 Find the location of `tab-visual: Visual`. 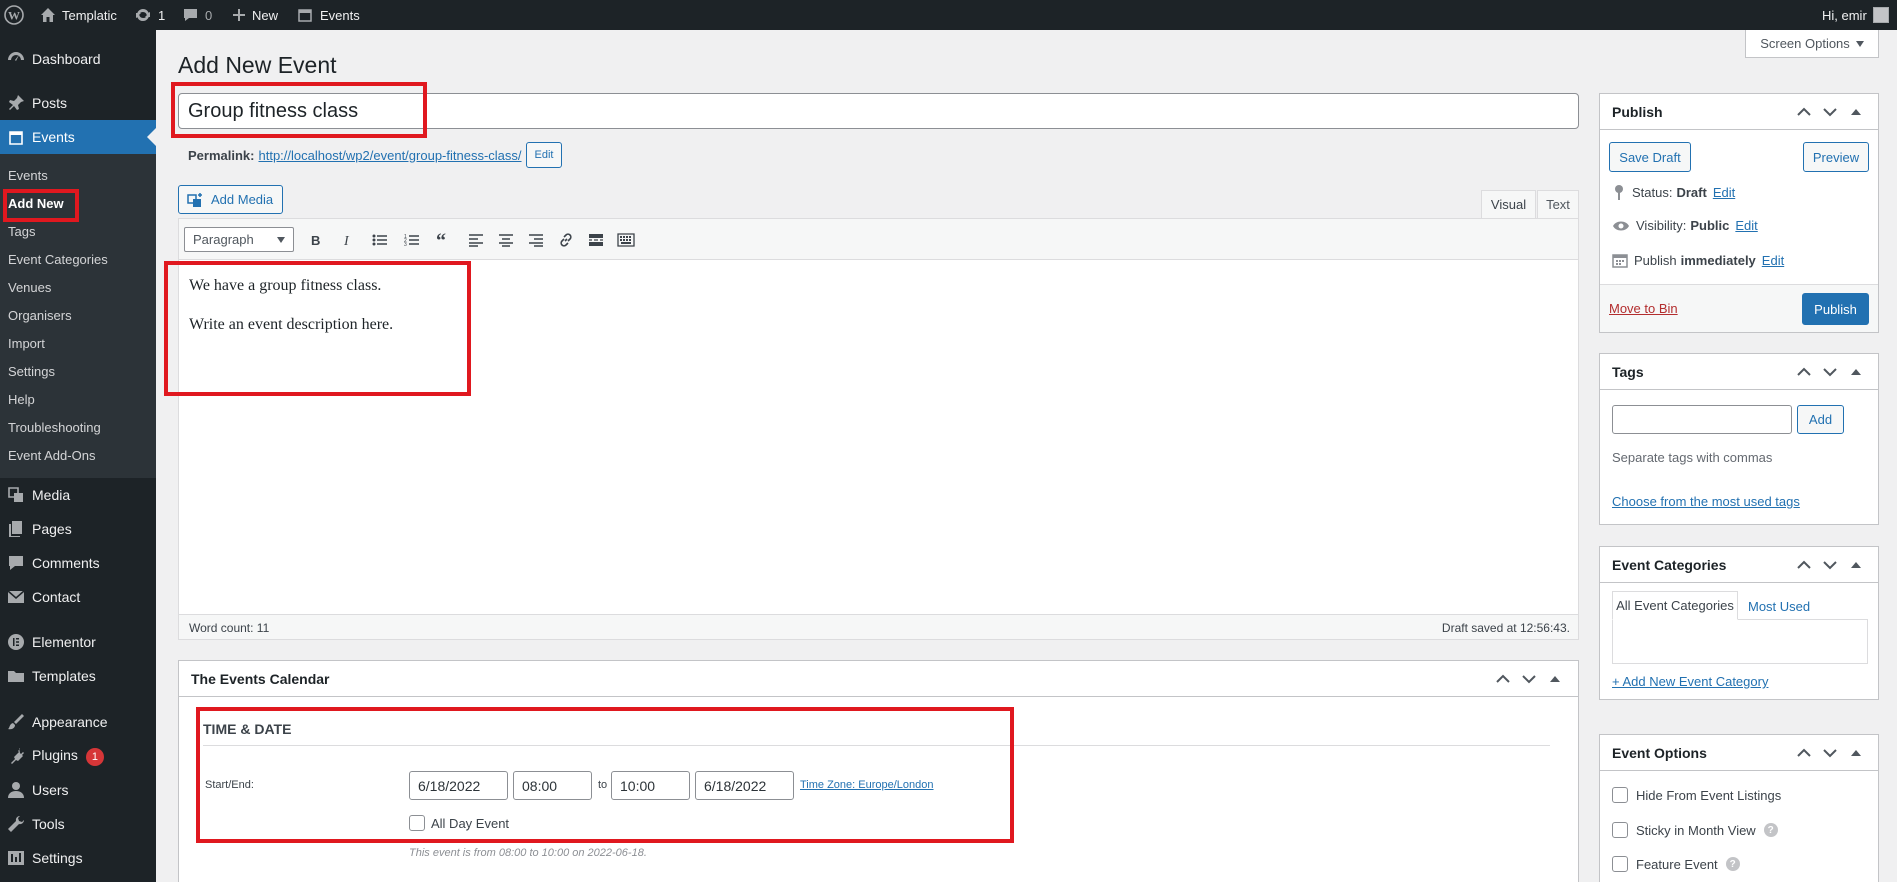

tab-visual: Visual is located at coordinates (1508, 204).